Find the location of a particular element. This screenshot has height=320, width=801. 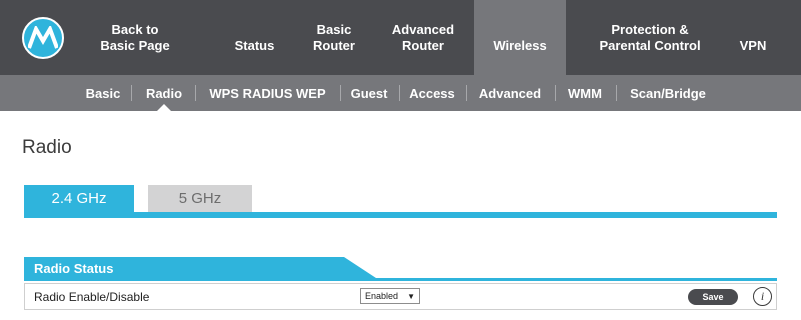

subnav-guest: Guest is located at coordinates (369, 93).